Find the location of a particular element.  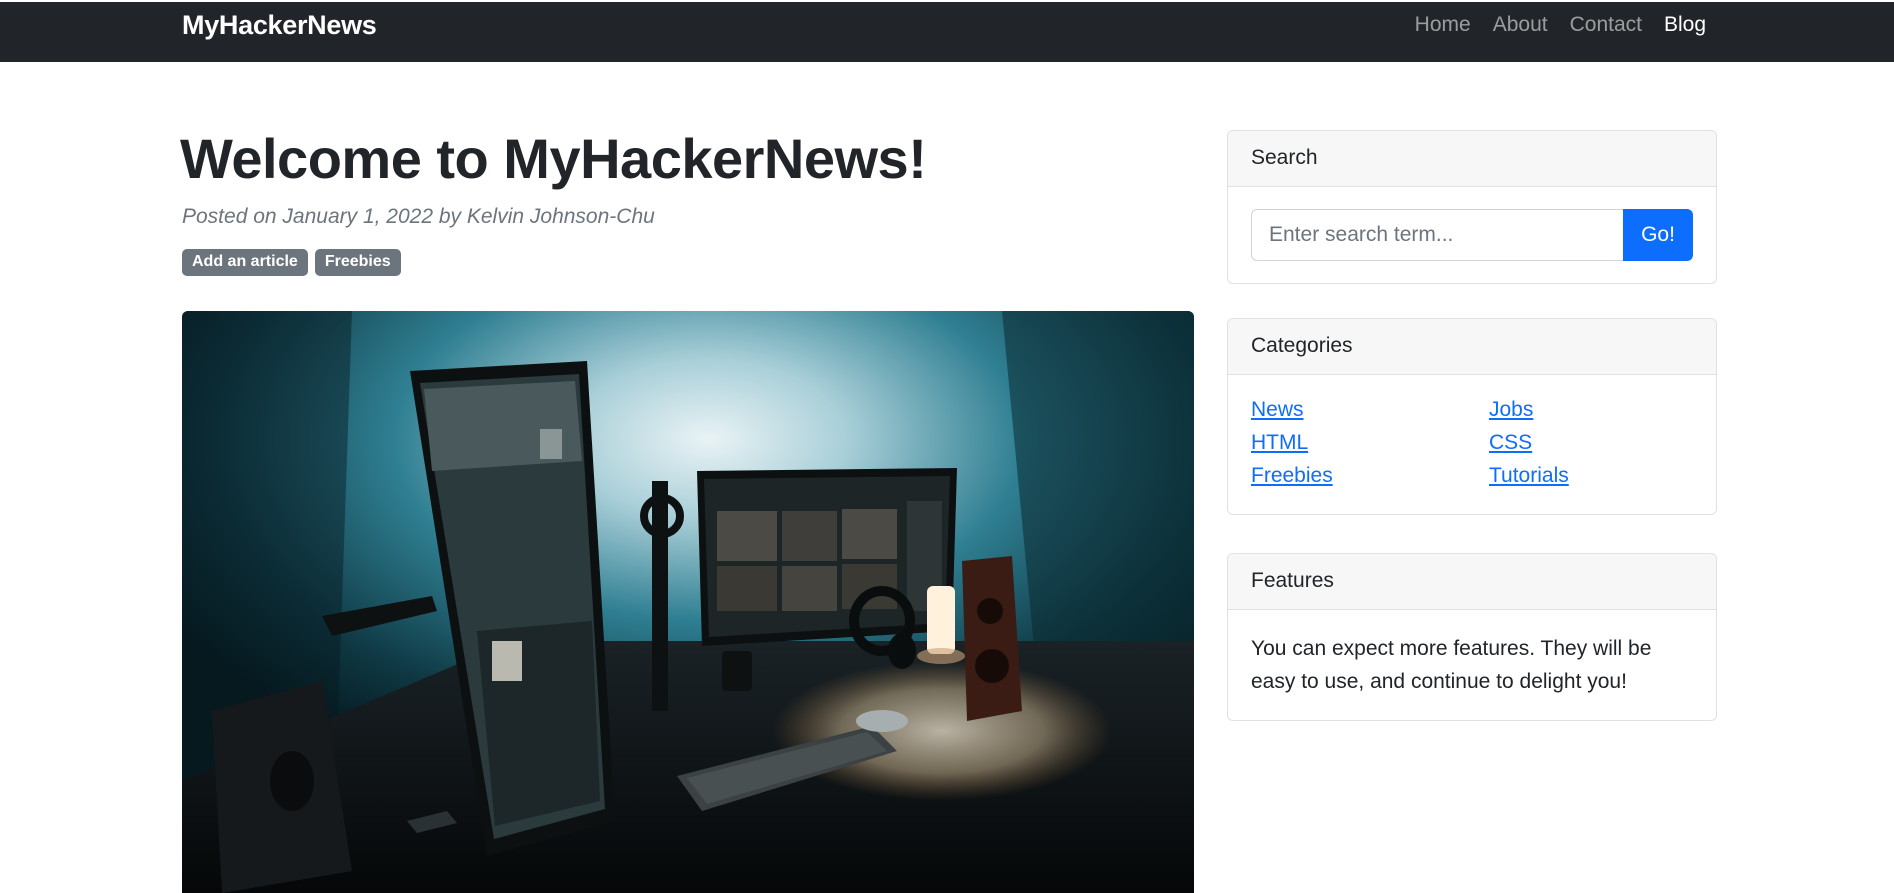

category-link-news: News is located at coordinates (1370, 409).